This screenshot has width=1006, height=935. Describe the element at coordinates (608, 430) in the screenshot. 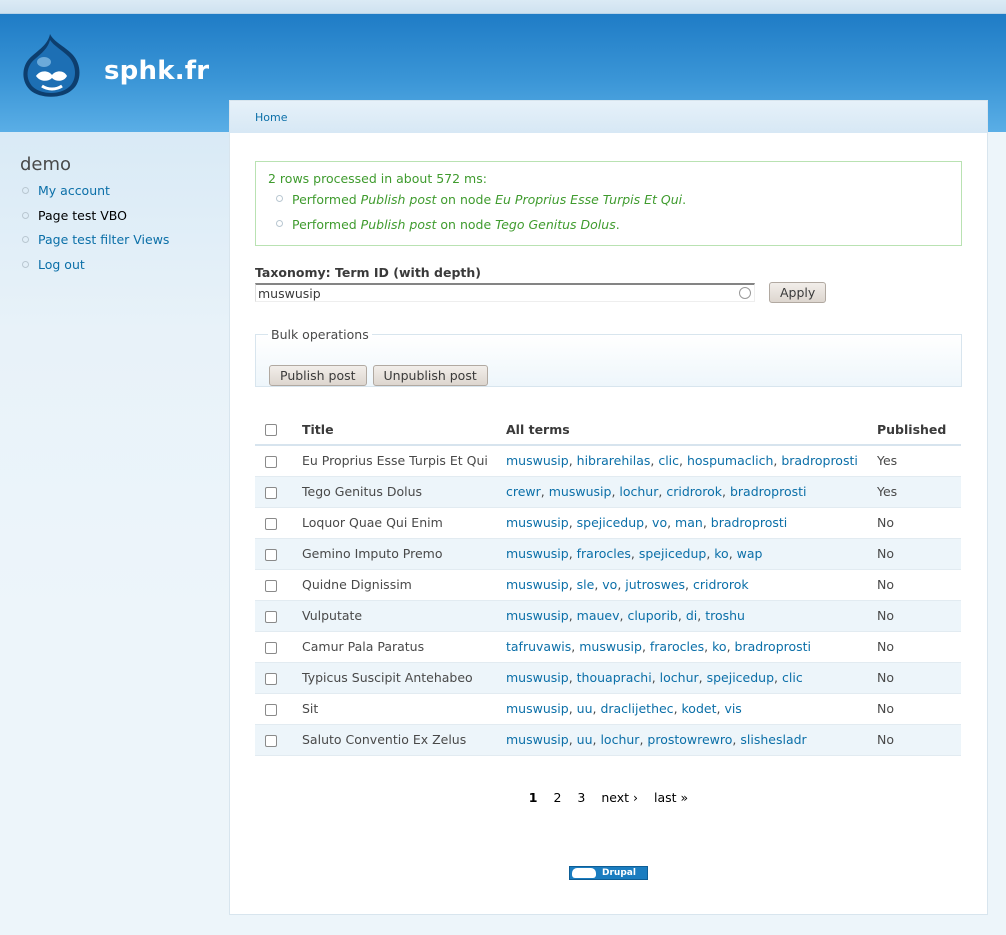

I see `table-header-row: Title All terms Published` at that location.